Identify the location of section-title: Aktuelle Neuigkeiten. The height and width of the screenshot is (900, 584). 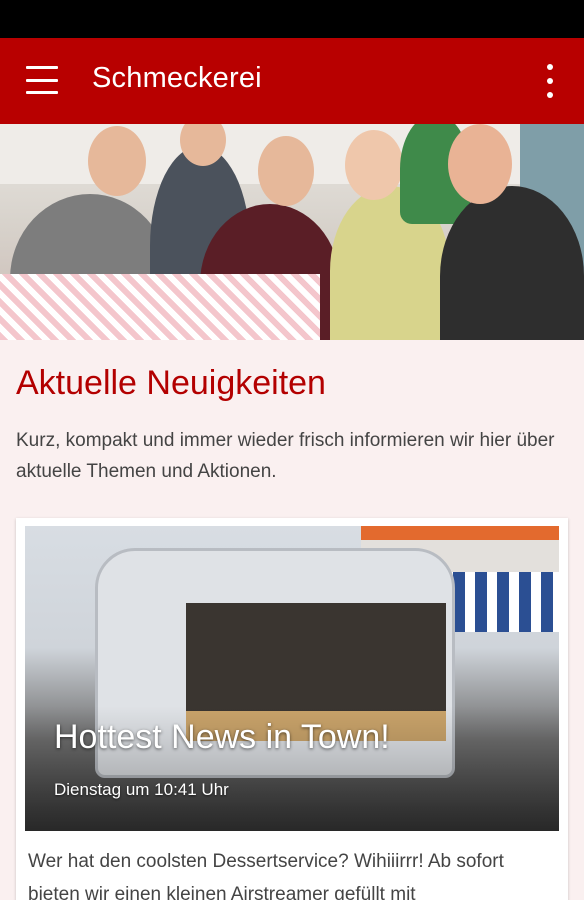
(171, 383).